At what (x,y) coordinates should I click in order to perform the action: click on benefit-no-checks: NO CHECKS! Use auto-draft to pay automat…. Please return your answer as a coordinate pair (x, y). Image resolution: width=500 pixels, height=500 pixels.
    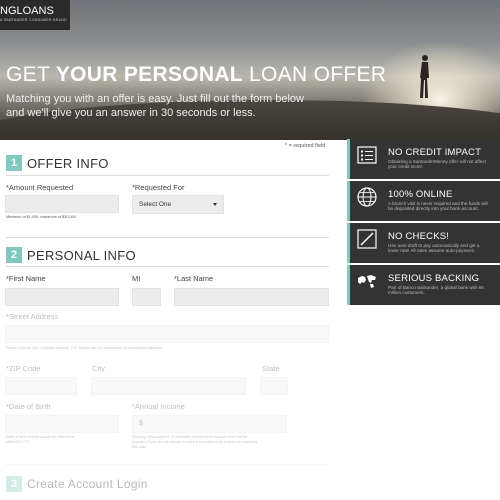
    Looking at the image, I should click on (423, 243).